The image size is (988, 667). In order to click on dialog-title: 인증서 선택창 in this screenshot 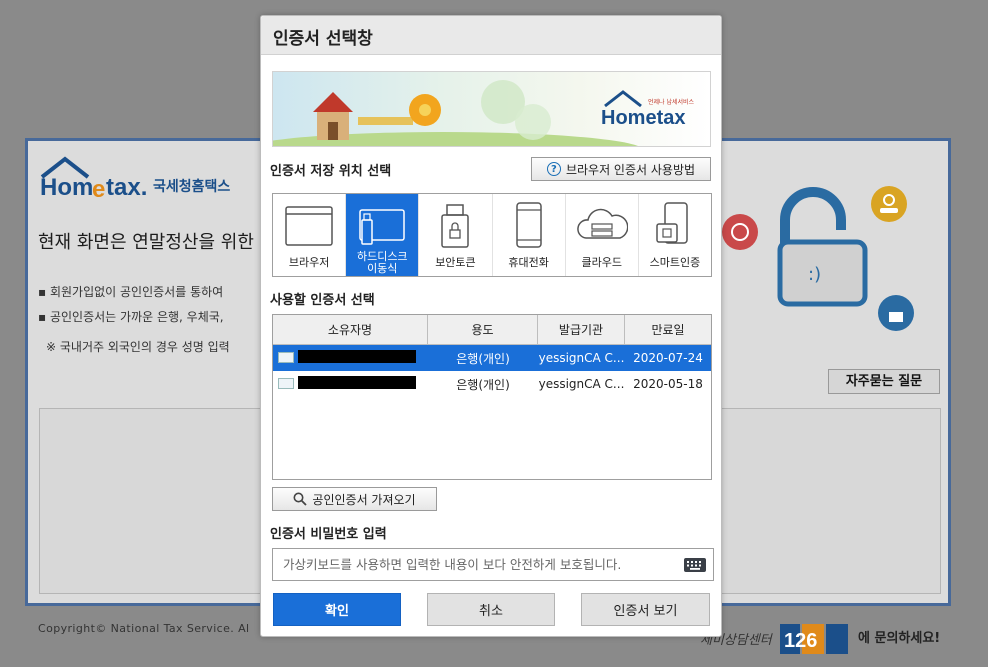, I will do `click(323, 39)`.